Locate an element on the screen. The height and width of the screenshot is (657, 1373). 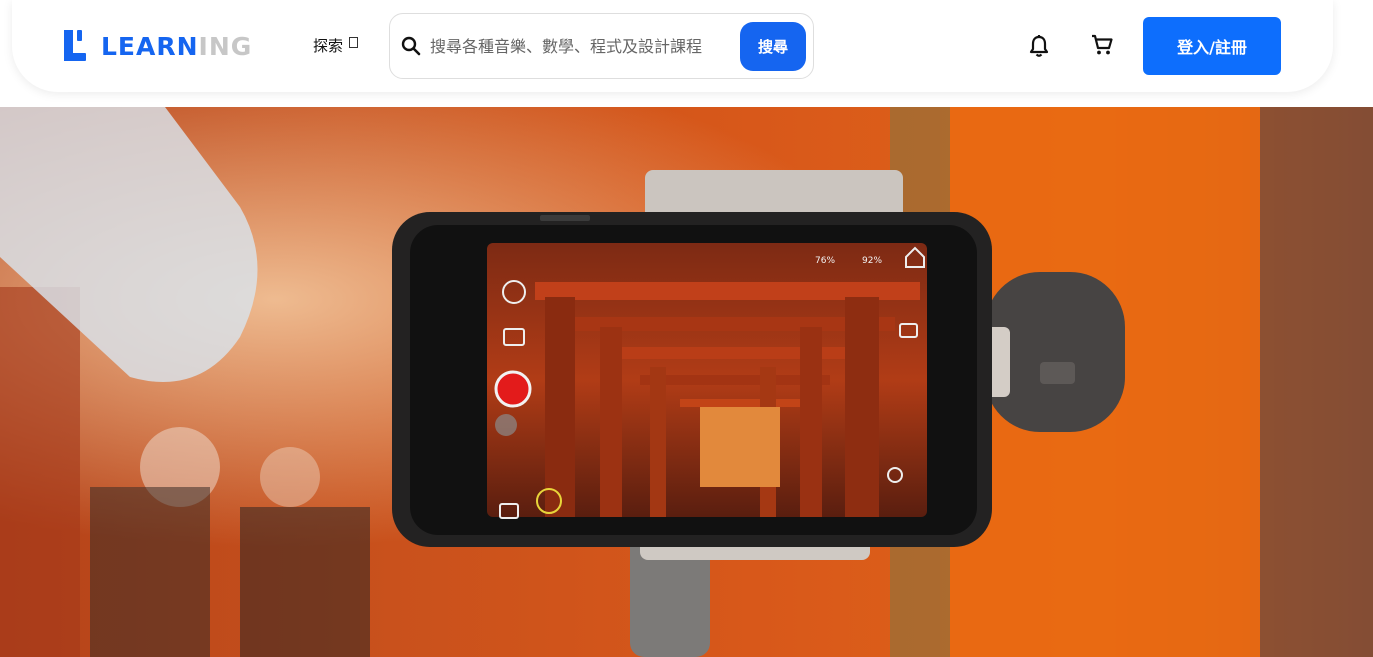
search-bar: 搜尋 is located at coordinates (601, 46).